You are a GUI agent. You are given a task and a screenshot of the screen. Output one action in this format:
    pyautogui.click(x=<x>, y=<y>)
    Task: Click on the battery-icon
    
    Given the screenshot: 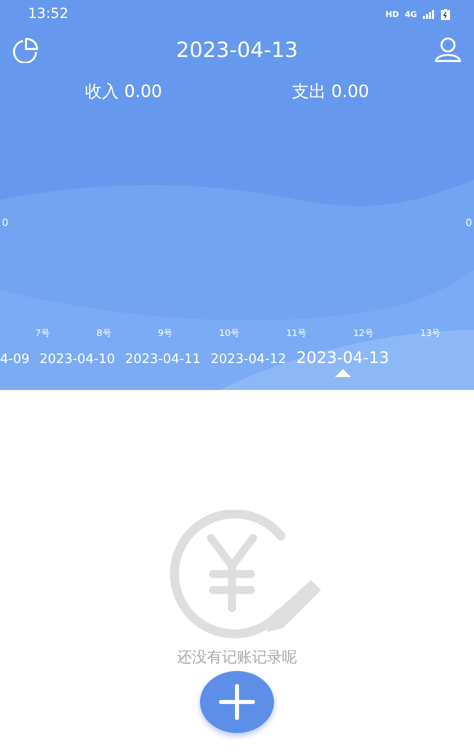 What is the action you would take?
    pyautogui.click(x=445, y=14)
    